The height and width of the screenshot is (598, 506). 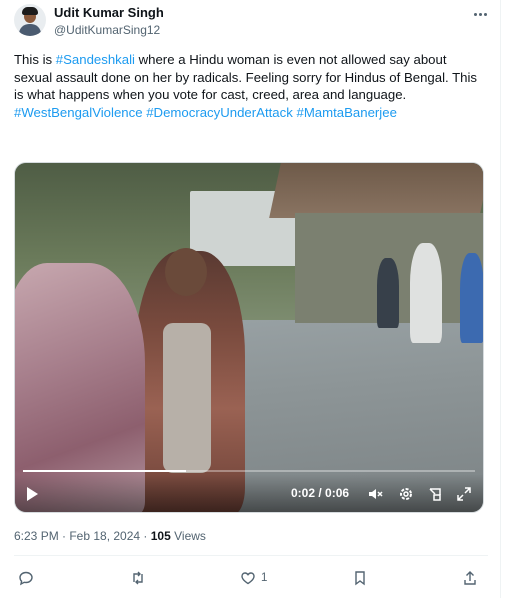 I want to click on author-block: Udit Kumar Singh @UditKumarSing12, so click(x=109, y=21).